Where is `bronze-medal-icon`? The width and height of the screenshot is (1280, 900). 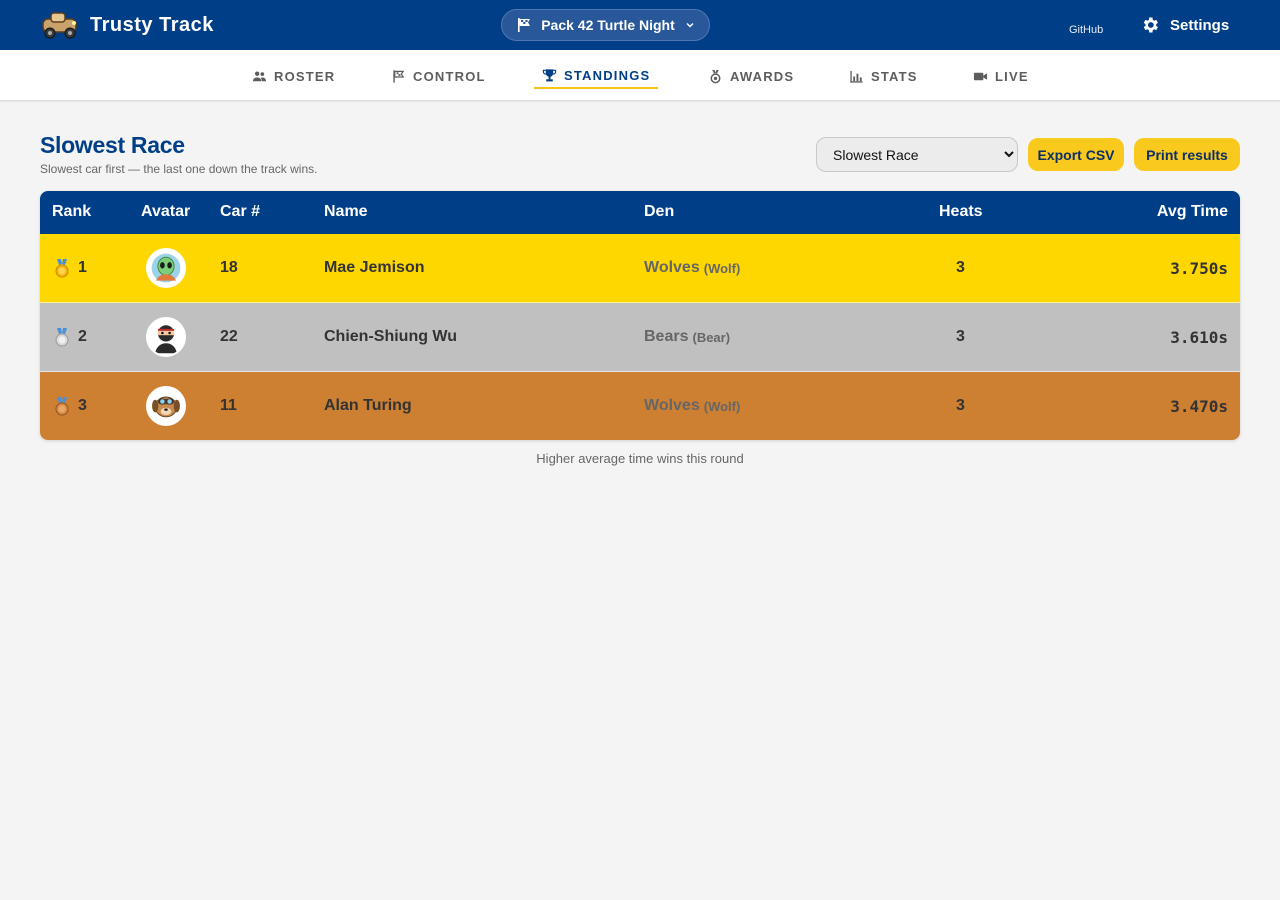 bronze-medal-icon is located at coordinates (62, 406).